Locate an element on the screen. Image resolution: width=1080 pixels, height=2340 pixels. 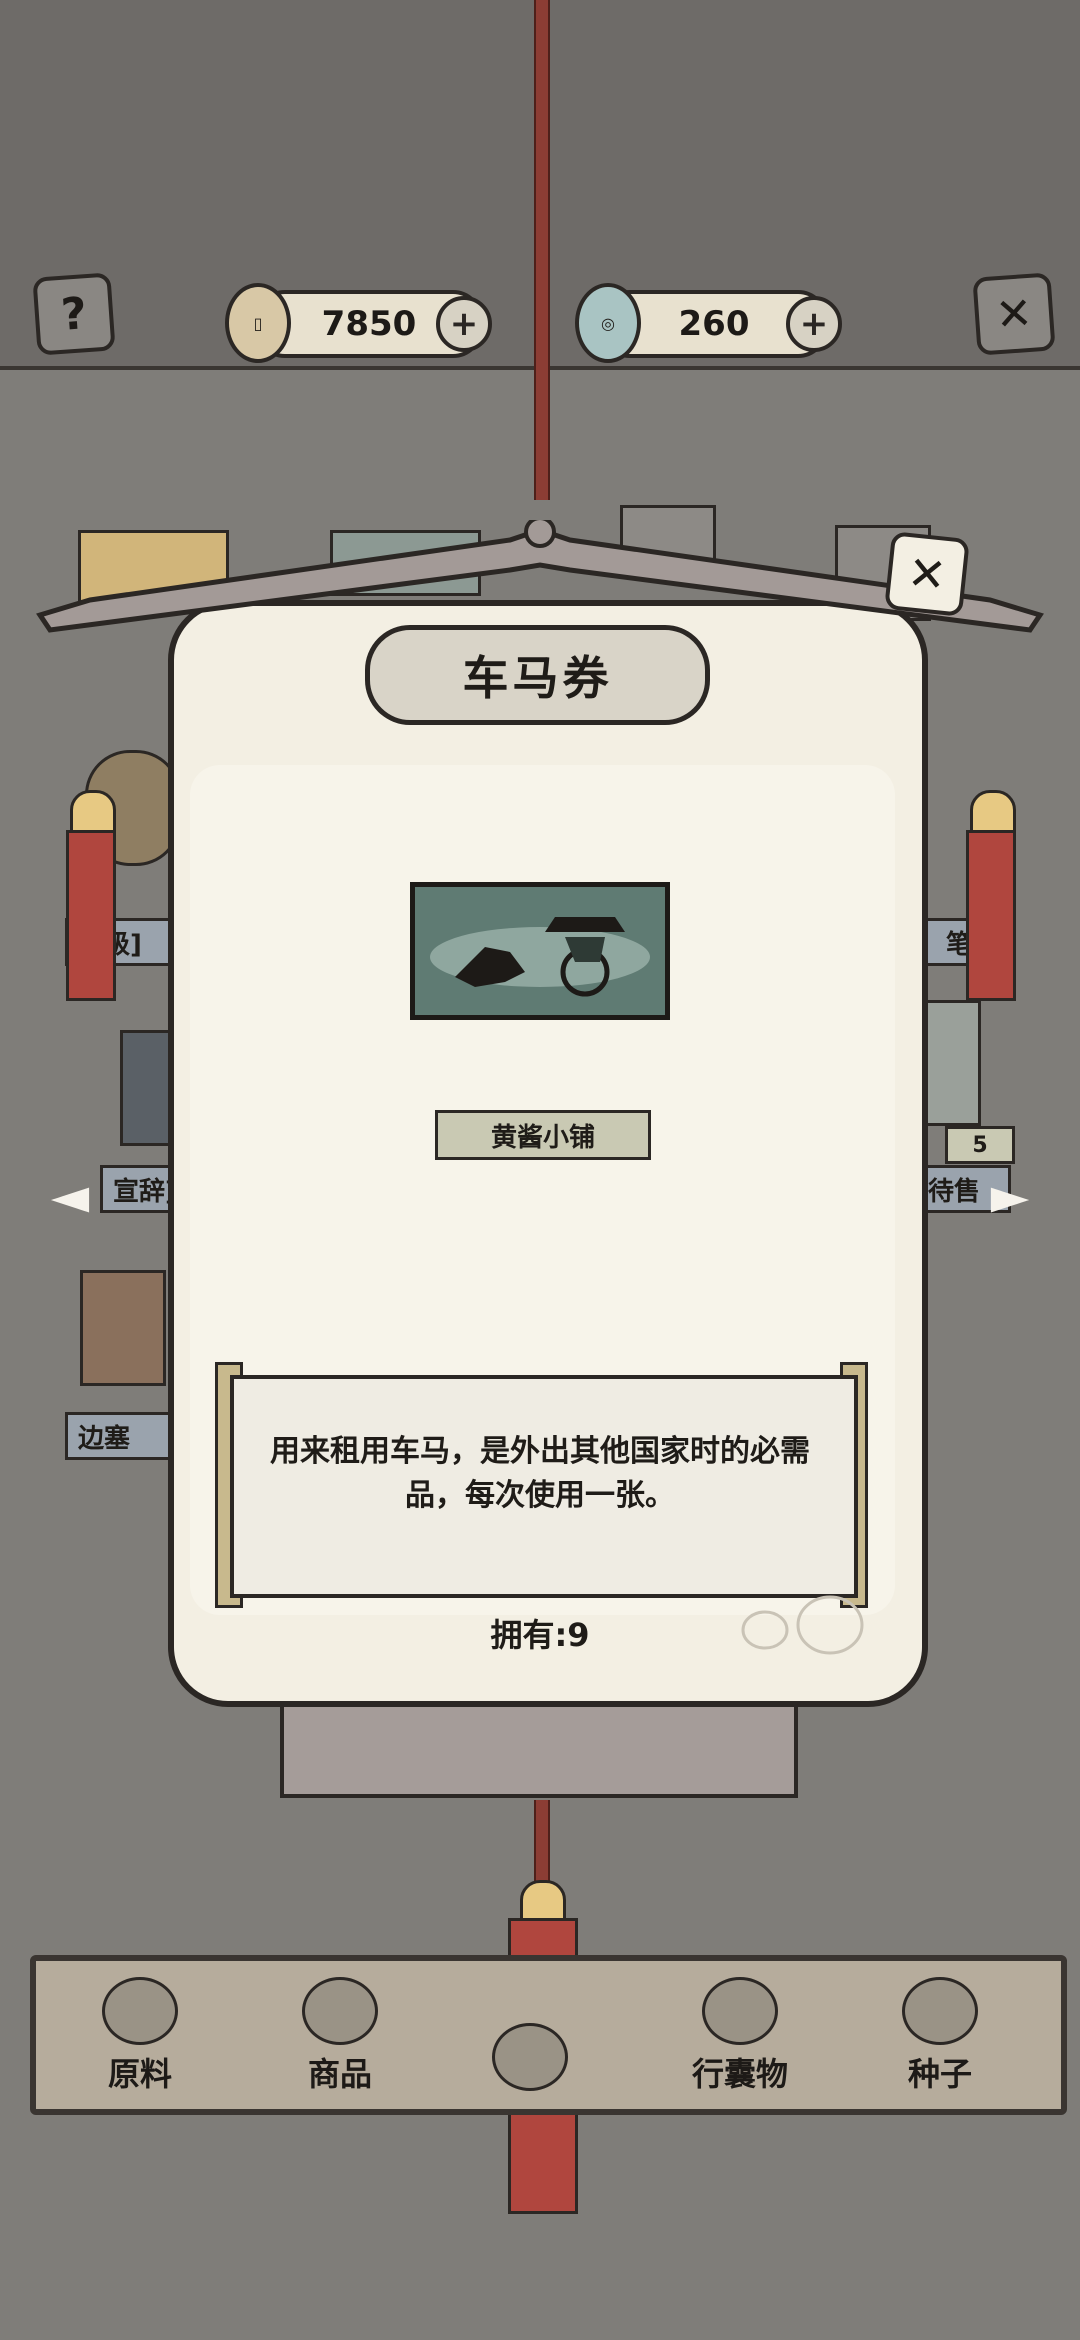
bg-item-scroll is located at coordinates (123, 1328).